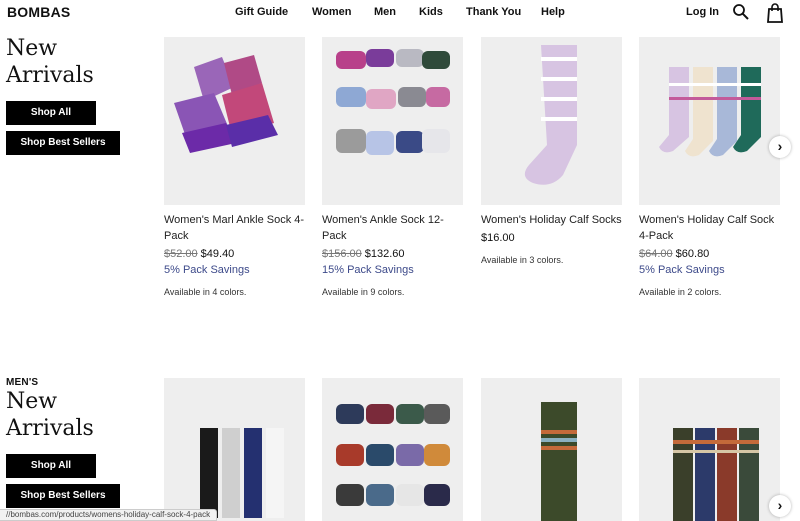 The height and width of the screenshot is (521, 800). Describe the element at coordinates (775, 13) in the screenshot. I see `shopping-bag-icon` at that location.